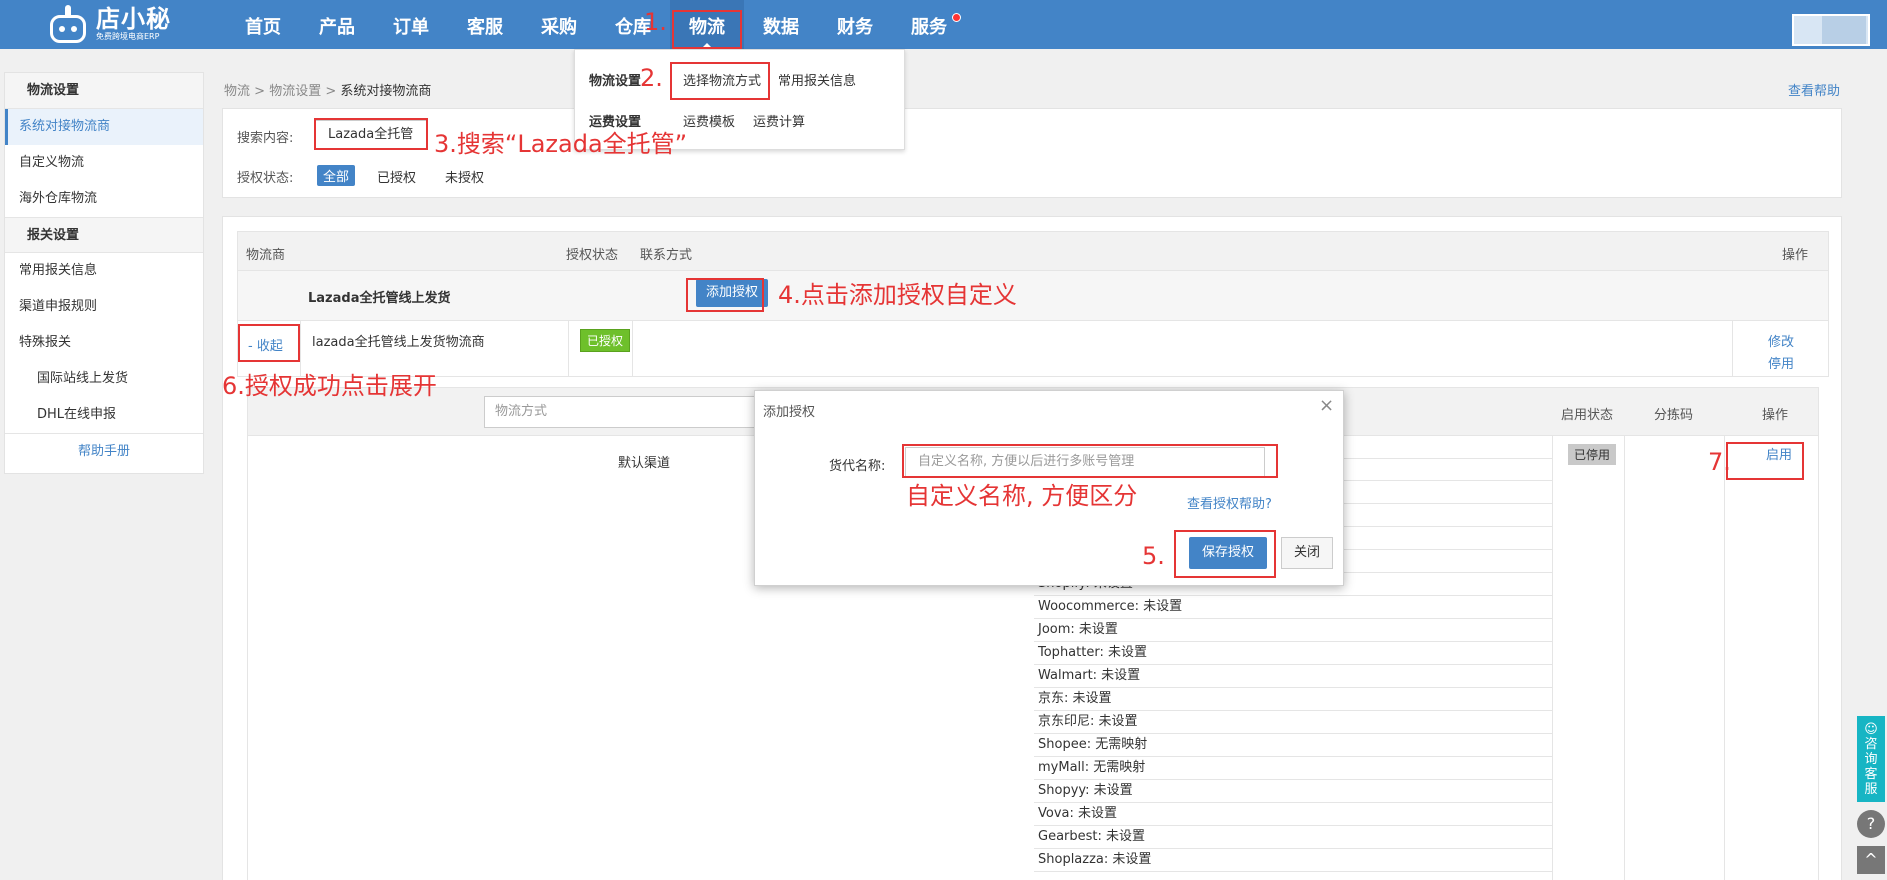 The height and width of the screenshot is (880, 1887). What do you see at coordinates (655, 22) in the screenshot?
I see `annotation-step1: 1.` at bounding box center [655, 22].